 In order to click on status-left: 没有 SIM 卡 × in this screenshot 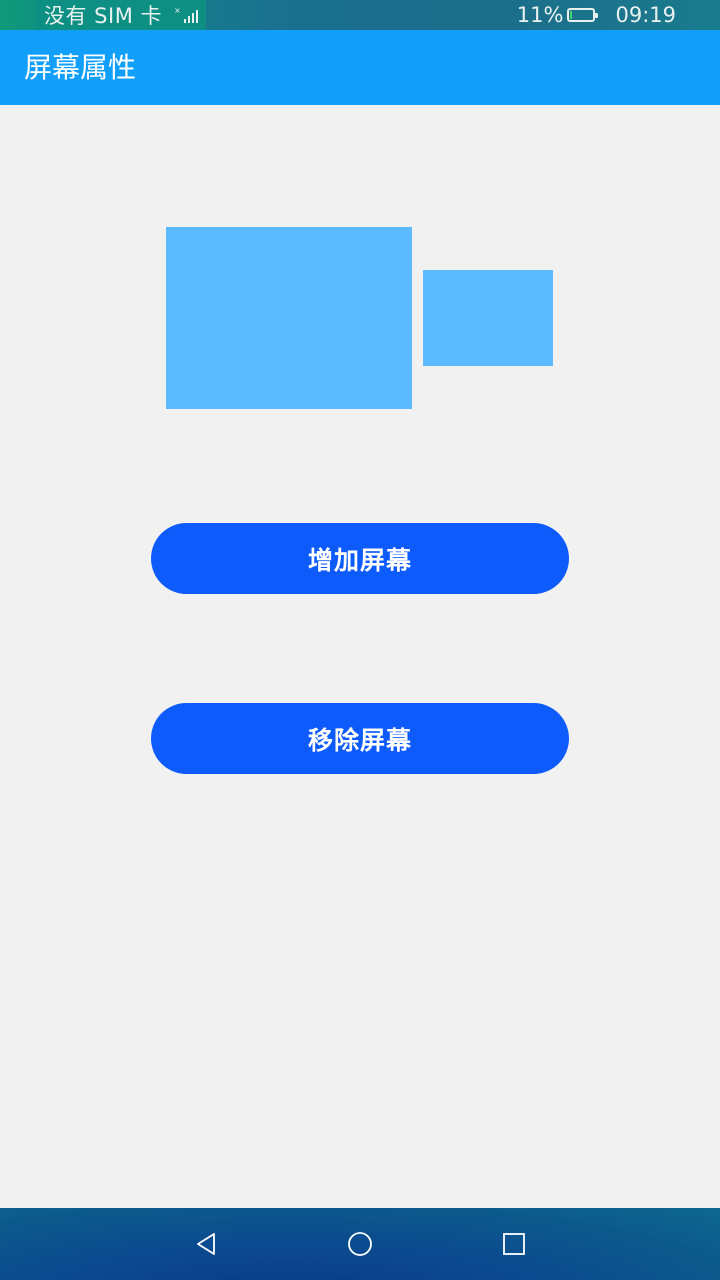, I will do `click(121, 15)`.